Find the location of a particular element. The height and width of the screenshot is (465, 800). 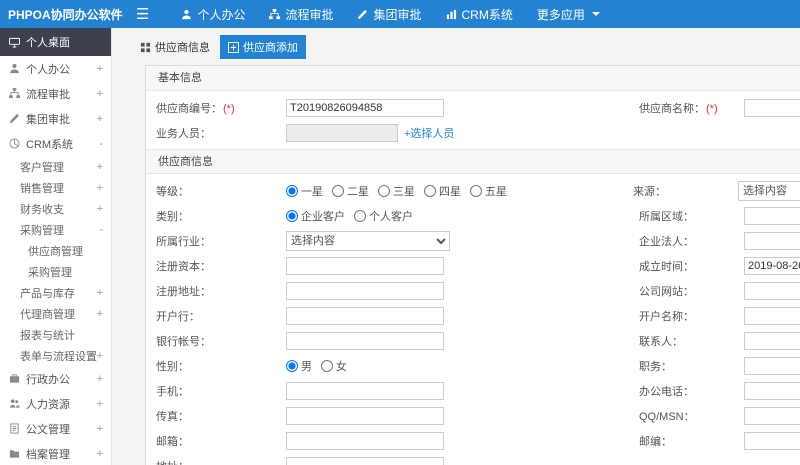

plus-square-icon is located at coordinates (233, 47).